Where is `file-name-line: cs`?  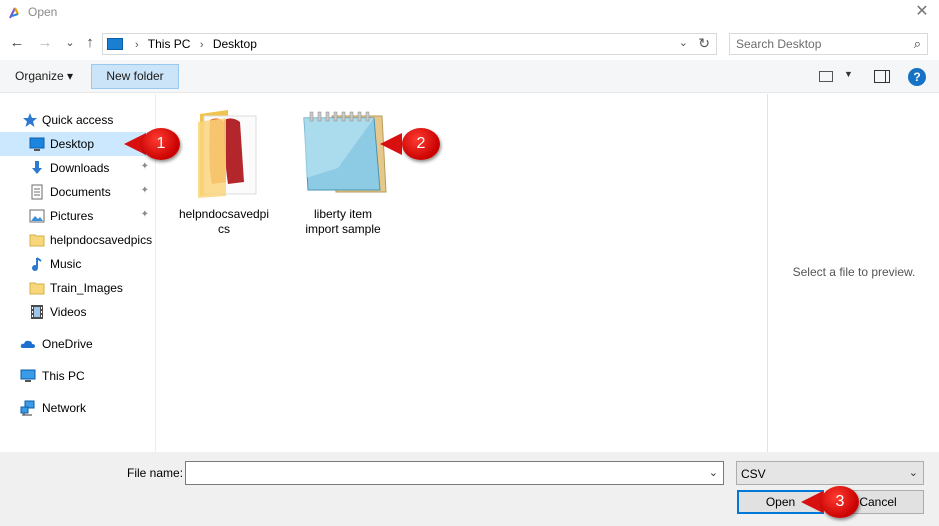
file-name-line: cs is located at coordinates (224, 229).